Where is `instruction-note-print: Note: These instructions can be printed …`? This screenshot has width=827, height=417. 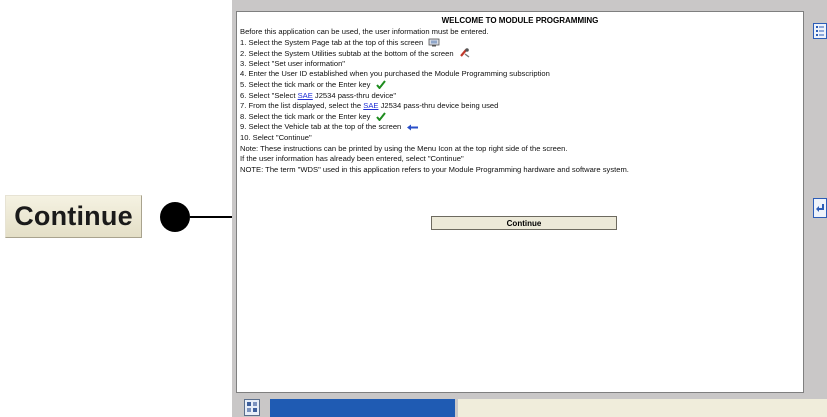
instruction-note-print: Note: These instructions can be printed … is located at coordinates (404, 148).